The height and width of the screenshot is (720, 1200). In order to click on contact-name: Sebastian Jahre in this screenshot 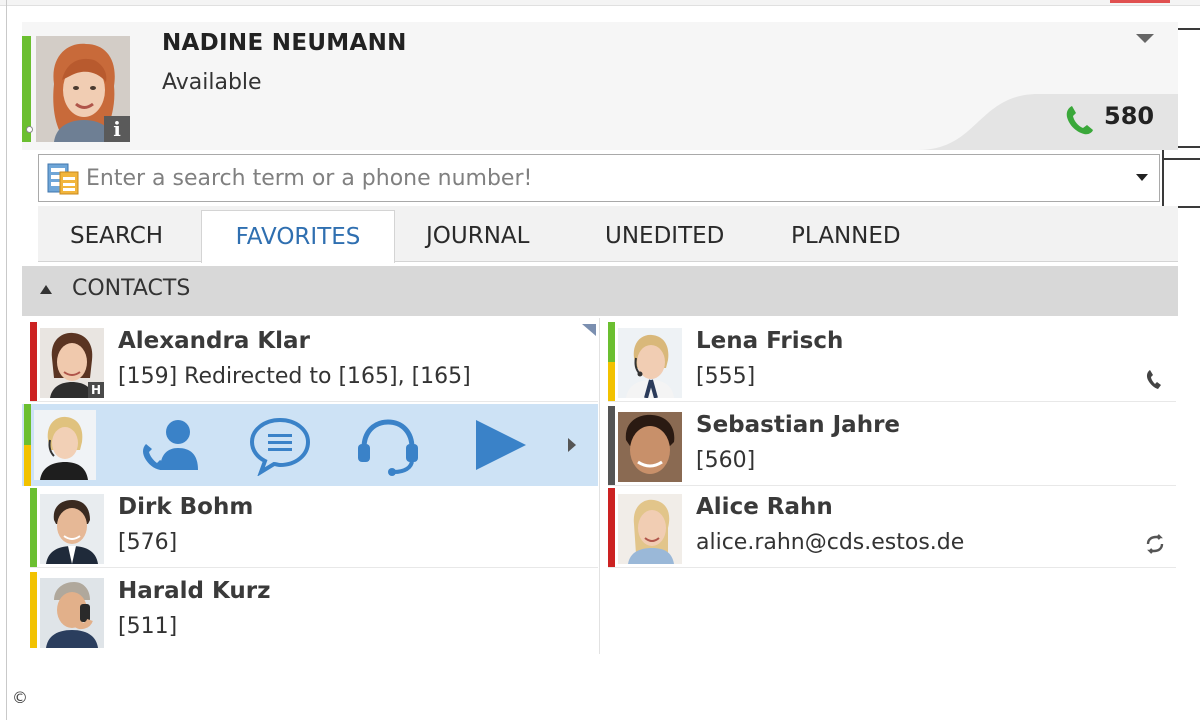, I will do `click(798, 425)`.